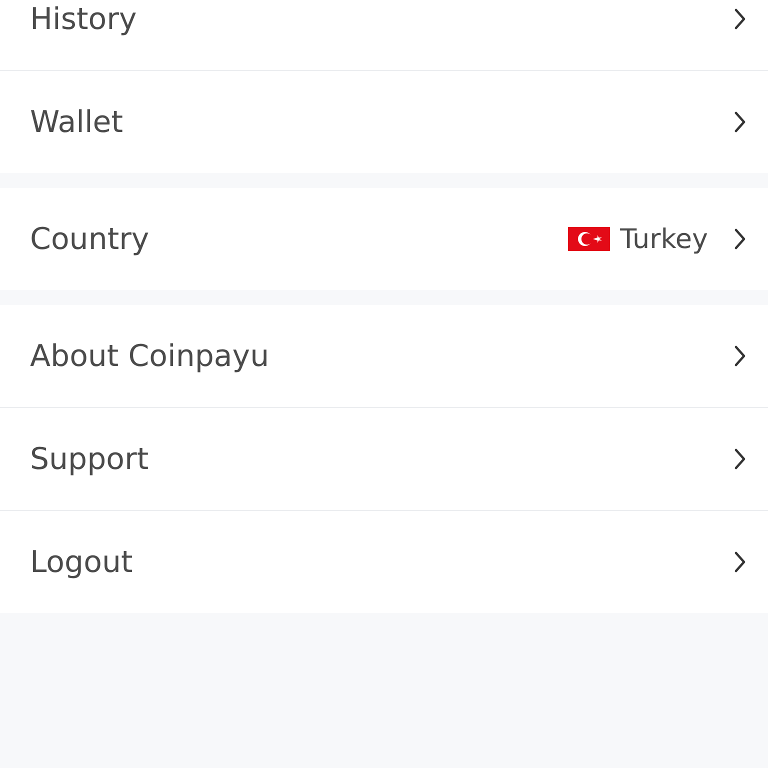 The image size is (768, 768). What do you see at coordinates (384, 561) in the screenshot?
I see `menu-item: Logout` at bounding box center [384, 561].